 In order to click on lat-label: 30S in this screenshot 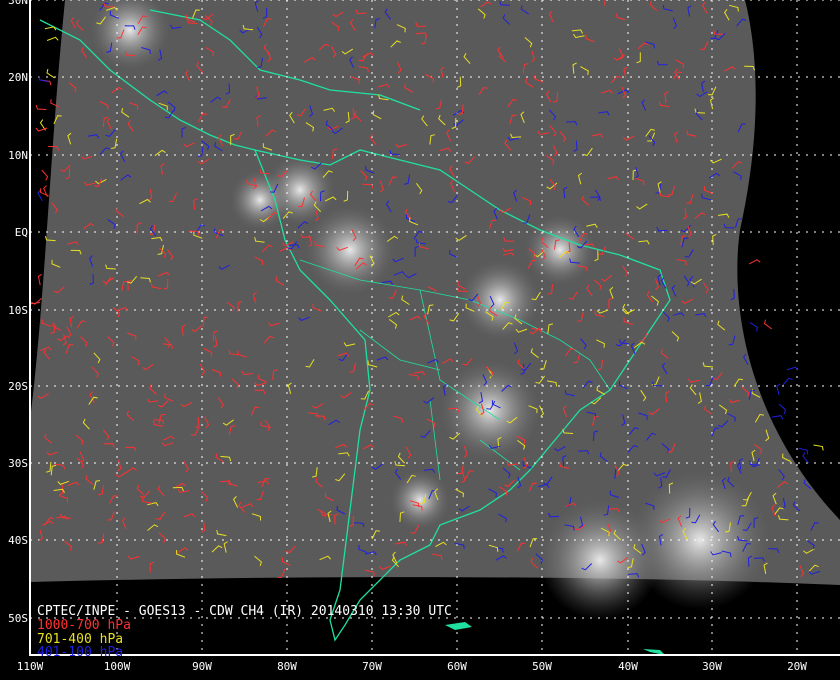, I will do `click(18, 463)`.